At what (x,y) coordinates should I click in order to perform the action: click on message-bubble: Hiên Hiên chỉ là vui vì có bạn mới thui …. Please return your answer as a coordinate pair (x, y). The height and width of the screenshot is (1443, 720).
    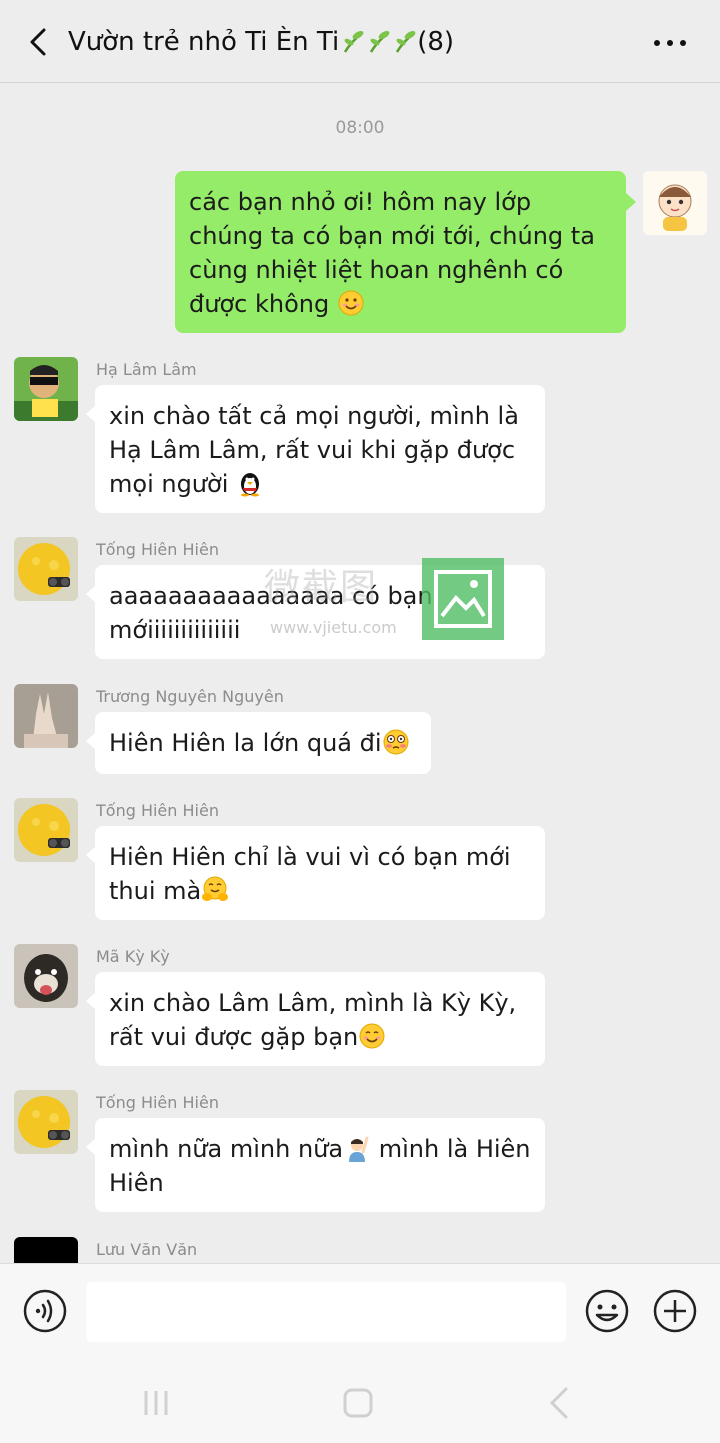
    Looking at the image, I should click on (315, 873).